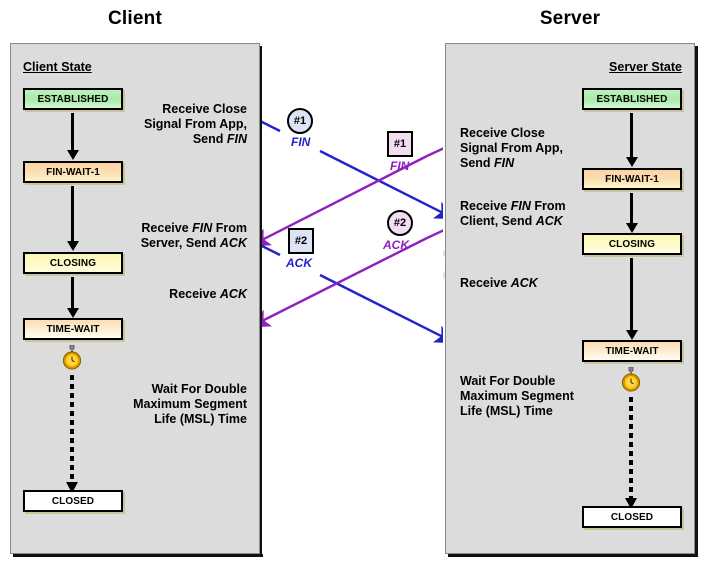 The image size is (708, 561). What do you see at coordinates (73, 263) in the screenshot?
I see `client-state-closing: CLOSING` at bounding box center [73, 263].